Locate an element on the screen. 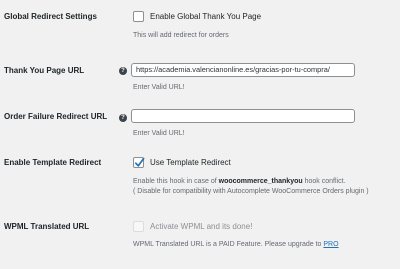  wpml-label: WPML Translated URL is located at coordinates (47, 226).